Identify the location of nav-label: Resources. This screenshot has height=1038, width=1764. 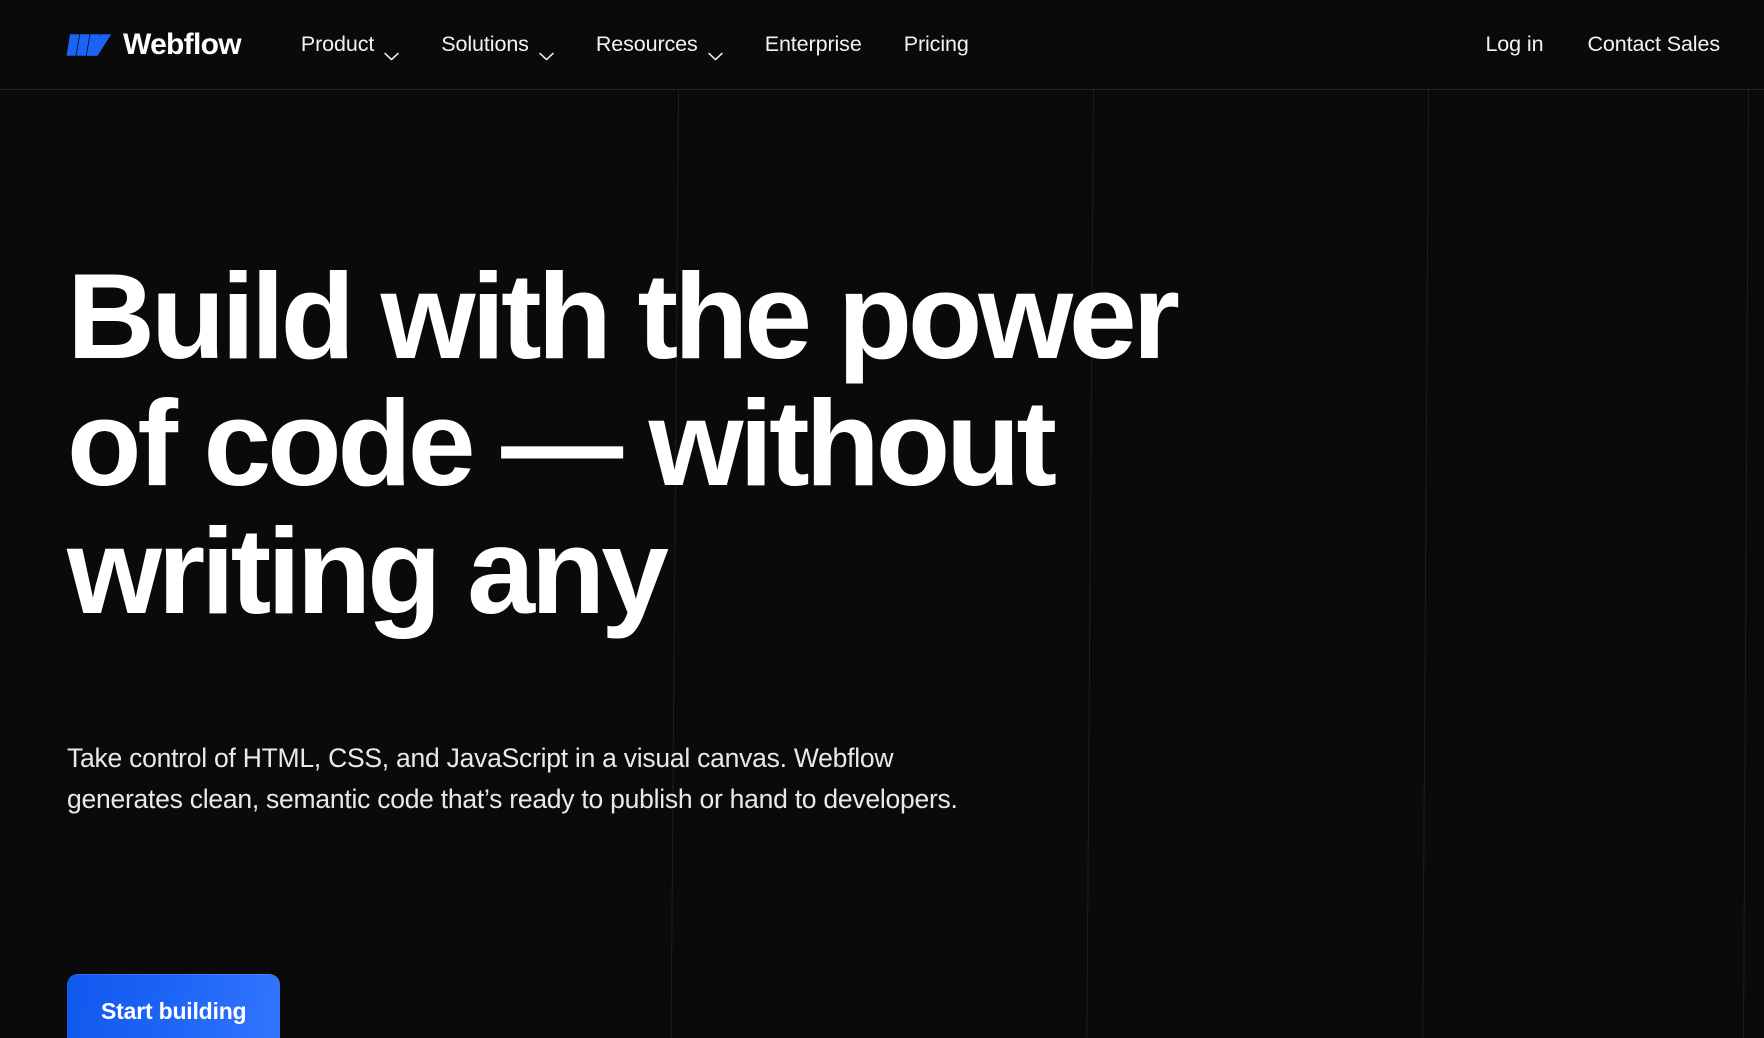
(646, 44).